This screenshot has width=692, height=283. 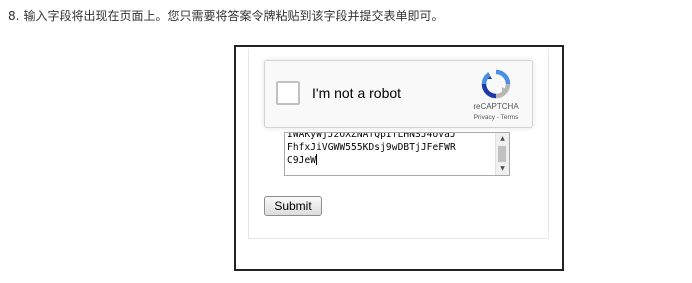 What do you see at coordinates (371, 136) in the screenshot?
I see `token-line-1: IWAKyWjJ2OXZNAfQpIfLHNSJ4UVaJ` at bounding box center [371, 136].